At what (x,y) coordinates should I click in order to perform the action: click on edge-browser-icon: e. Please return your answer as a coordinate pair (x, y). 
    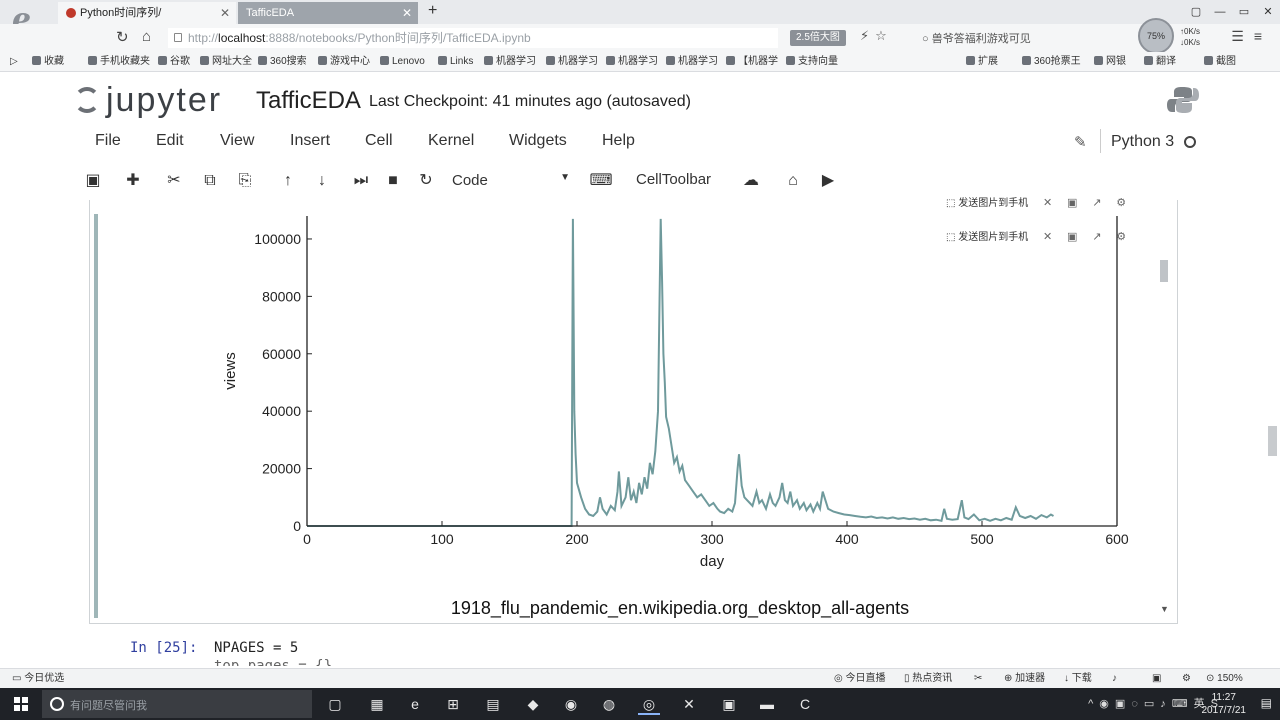
    Looking at the image, I should click on (415, 704).